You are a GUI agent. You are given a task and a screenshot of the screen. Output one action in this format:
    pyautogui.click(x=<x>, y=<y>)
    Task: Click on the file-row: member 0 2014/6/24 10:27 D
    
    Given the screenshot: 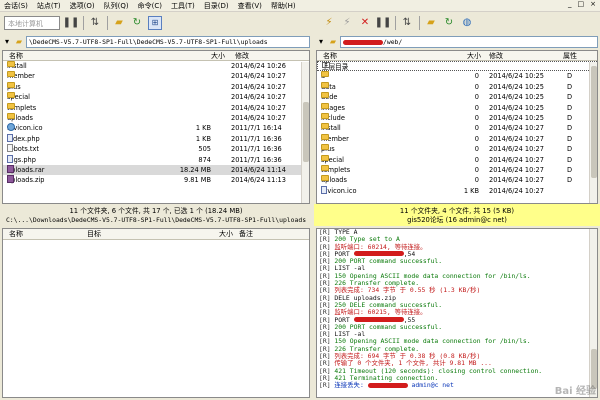 What is the action you would take?
    pyautogui.click(x=457, y=138)
    